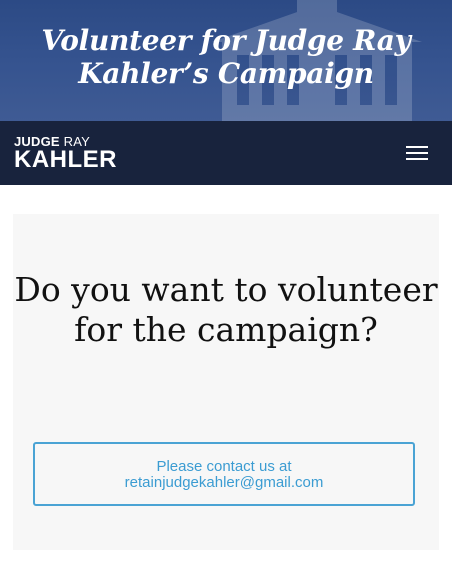  Describe the element at coordinates (65, 159) in the screenshot. I see `logo-kahler-text: KAHLER` at that location.